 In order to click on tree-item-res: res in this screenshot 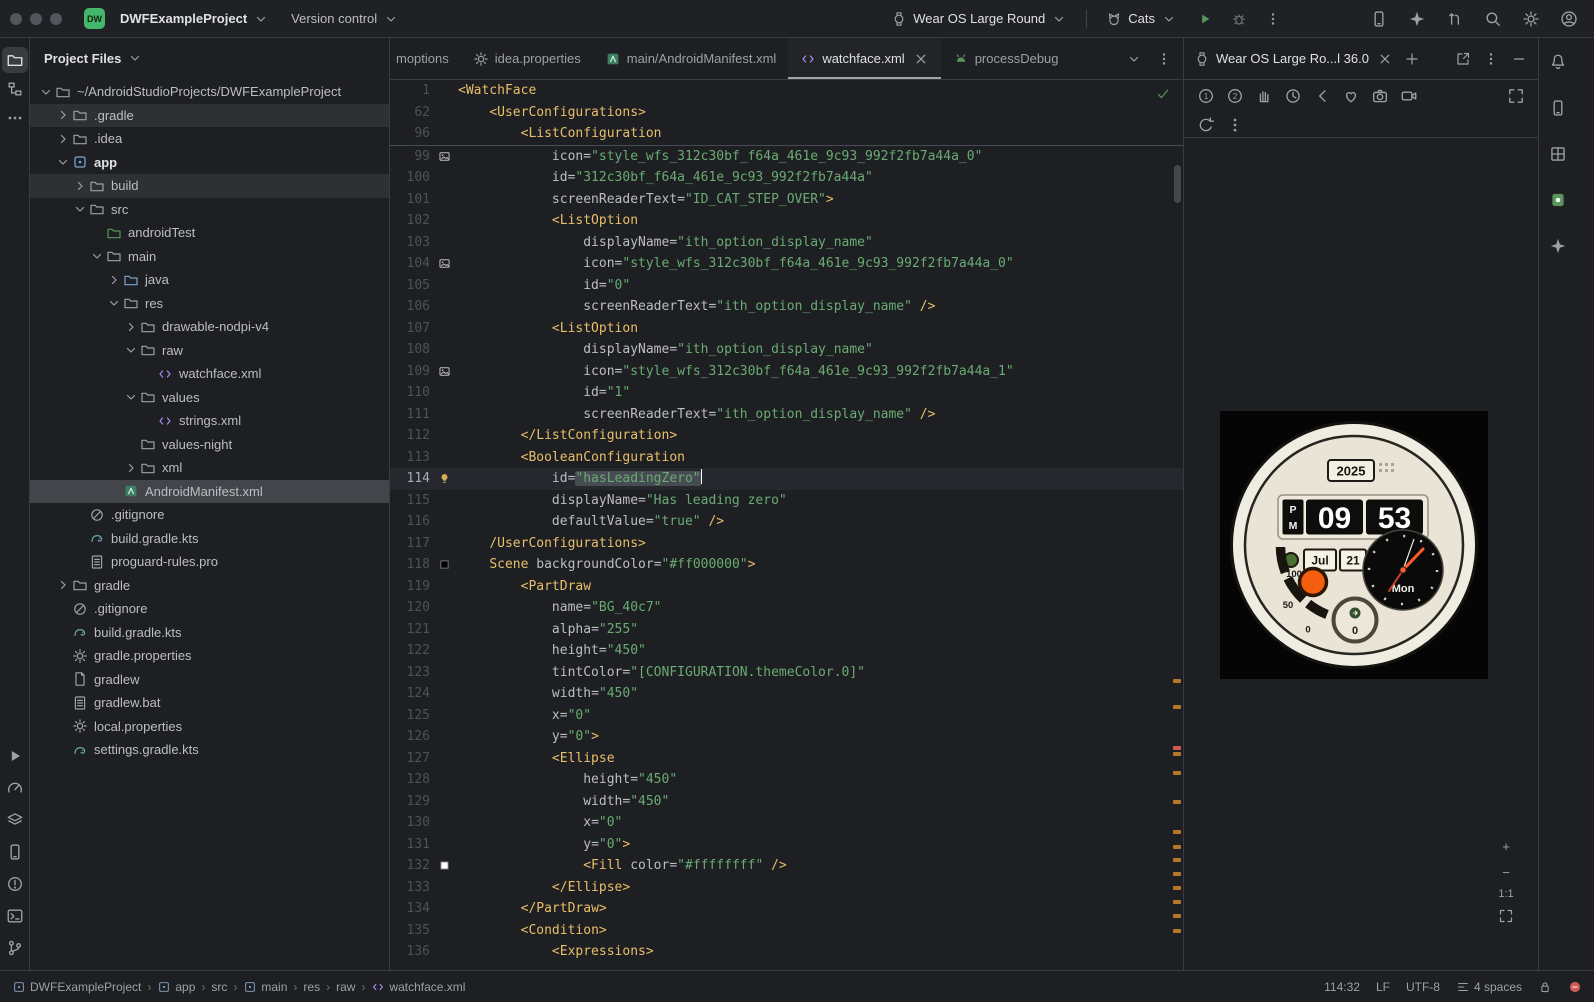, I will do `click(209, 304)`.